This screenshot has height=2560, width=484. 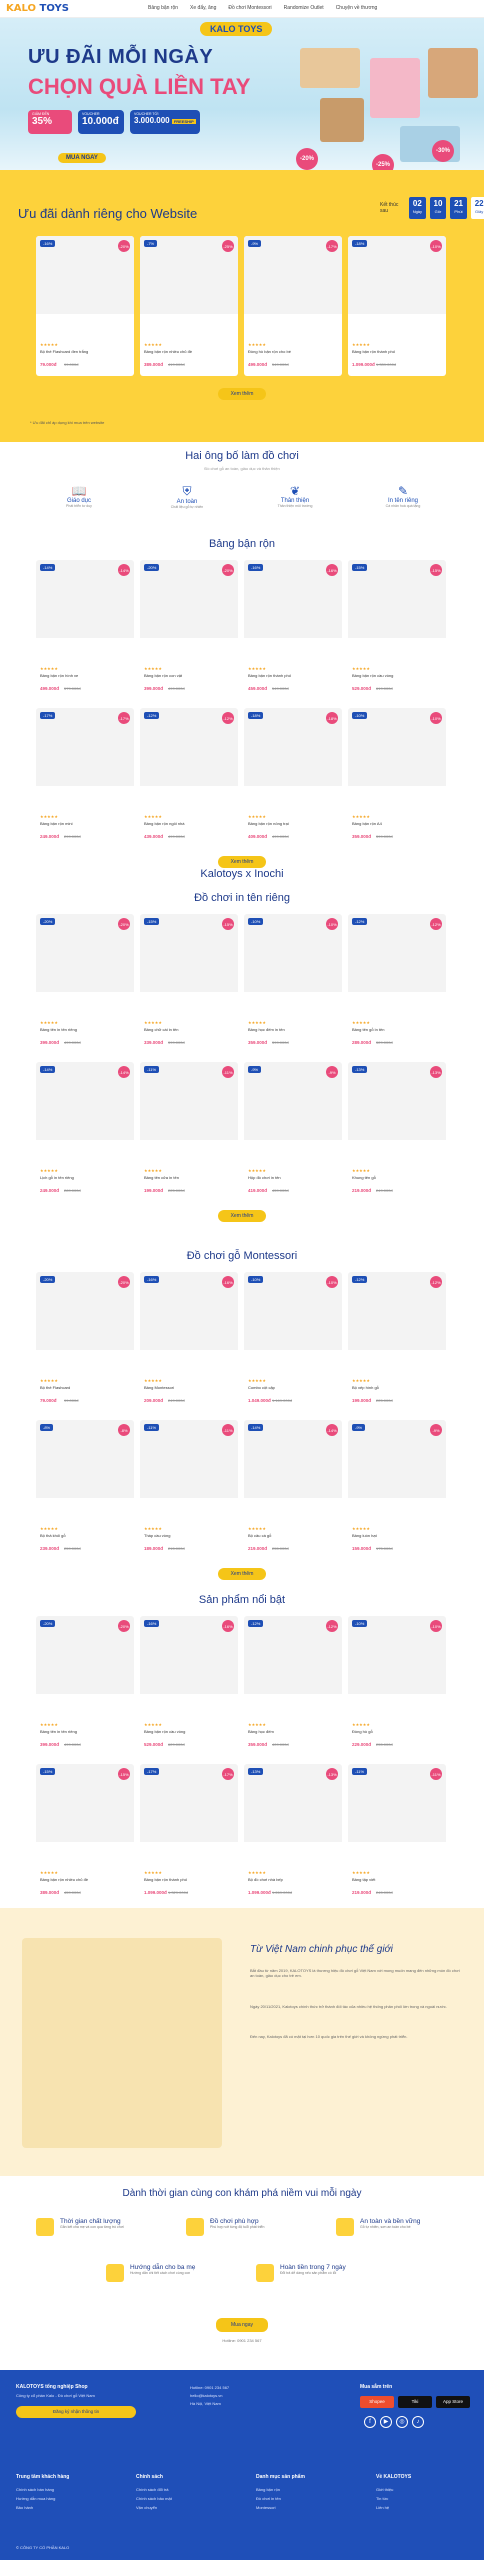 What do you see at coordinates (357, 8) in the screenshot?
I see `nav-item: Chuyện về thương` at bounding box center [357, 8].